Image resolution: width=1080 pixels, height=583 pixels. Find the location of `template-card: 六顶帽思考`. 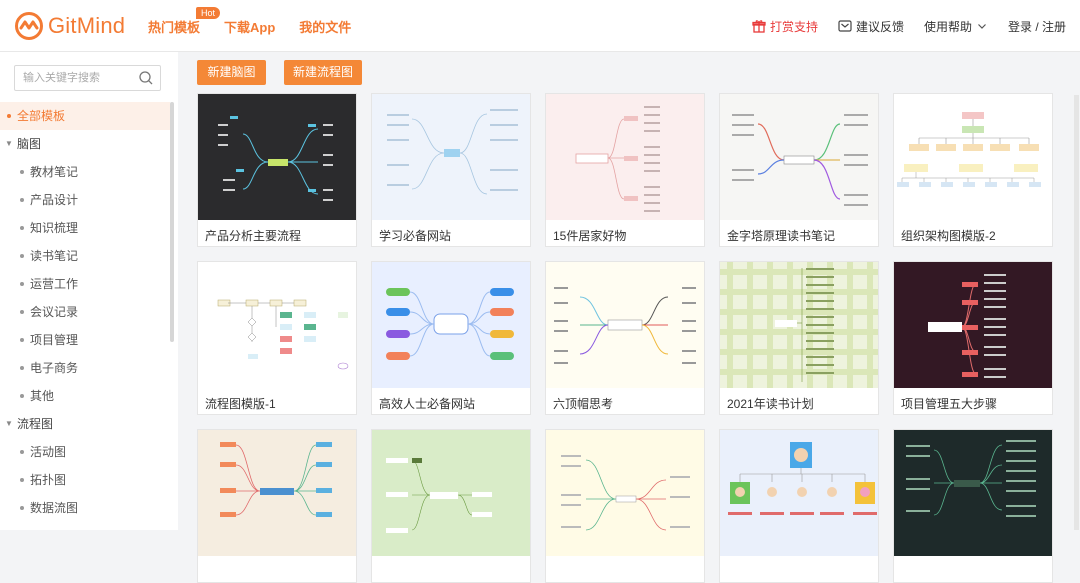

template-card: 六顶帽思考 is located at coordinates (625, 338).